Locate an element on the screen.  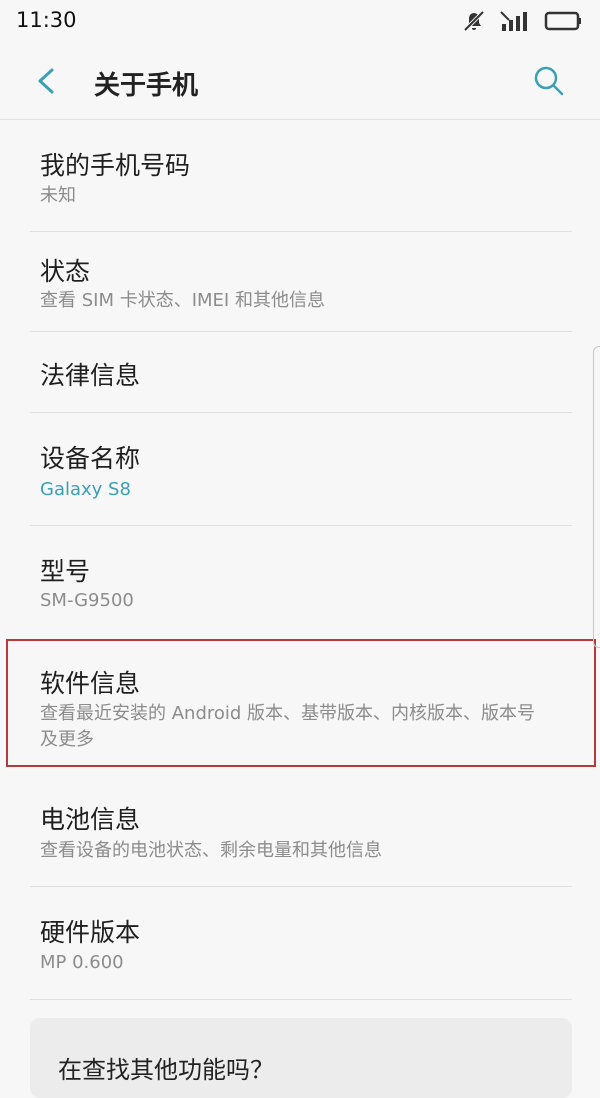
list-item-title: 型号 is located at coordinates (65, 571).